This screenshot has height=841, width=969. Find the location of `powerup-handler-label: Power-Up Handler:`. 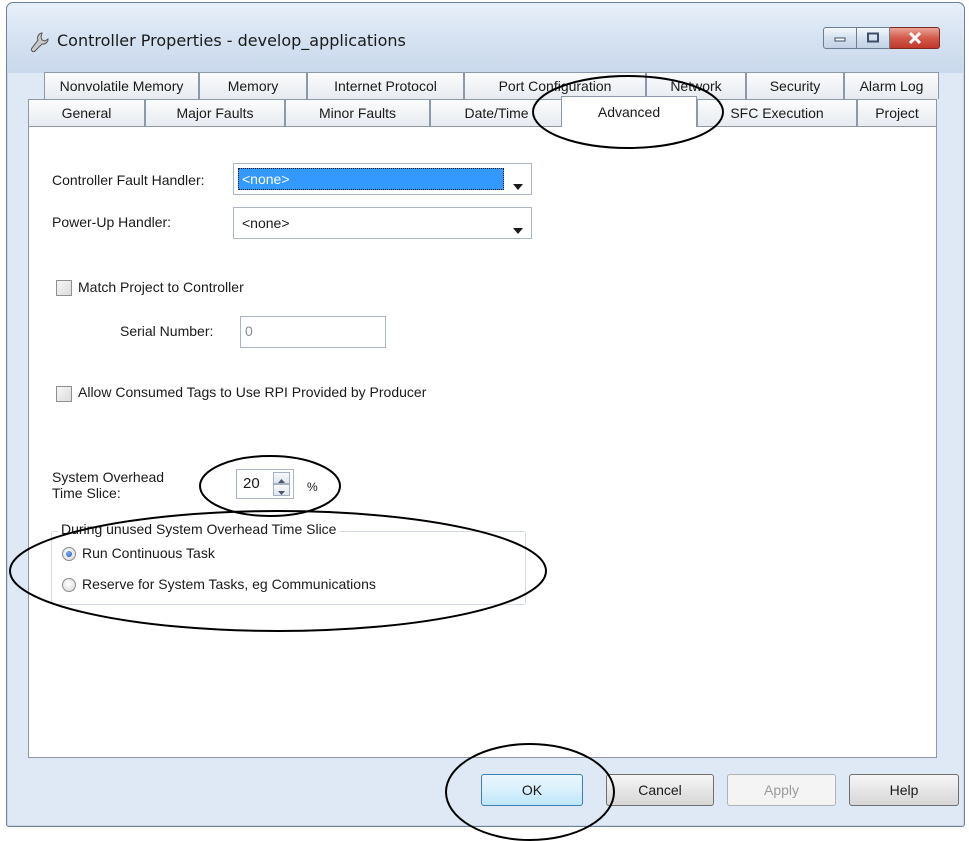

powerup-handler-label: Power-Up Handler: is located at coordinates (112, 222).